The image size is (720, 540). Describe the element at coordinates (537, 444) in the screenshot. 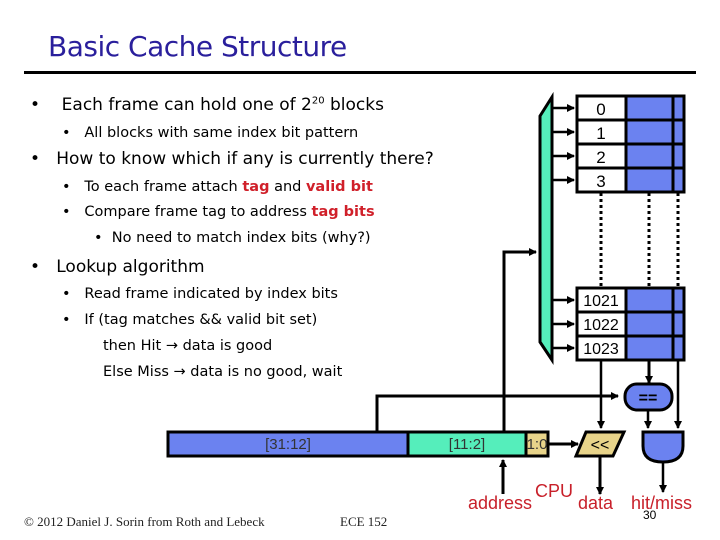

I see `offset-field-label: 1:0` at that location.